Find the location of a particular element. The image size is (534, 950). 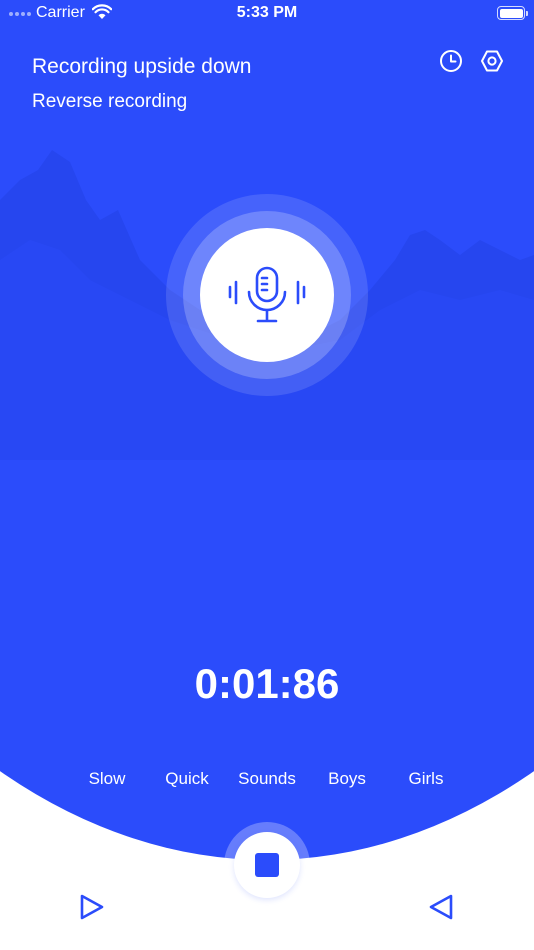

effect-options: Slow Quick Sounds Boys Girls is located at coordinates (267, 781).